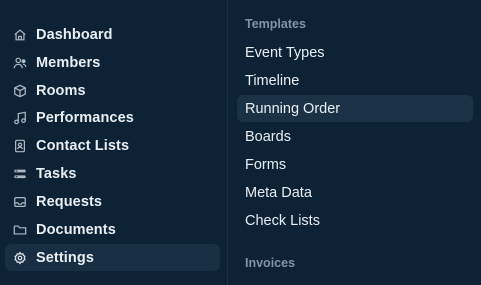 The image size is (481, 285). Describe the element at coordinates (112, 173) in the screenshot. I see `sidebar-item-tasks: Tasks` at that location.